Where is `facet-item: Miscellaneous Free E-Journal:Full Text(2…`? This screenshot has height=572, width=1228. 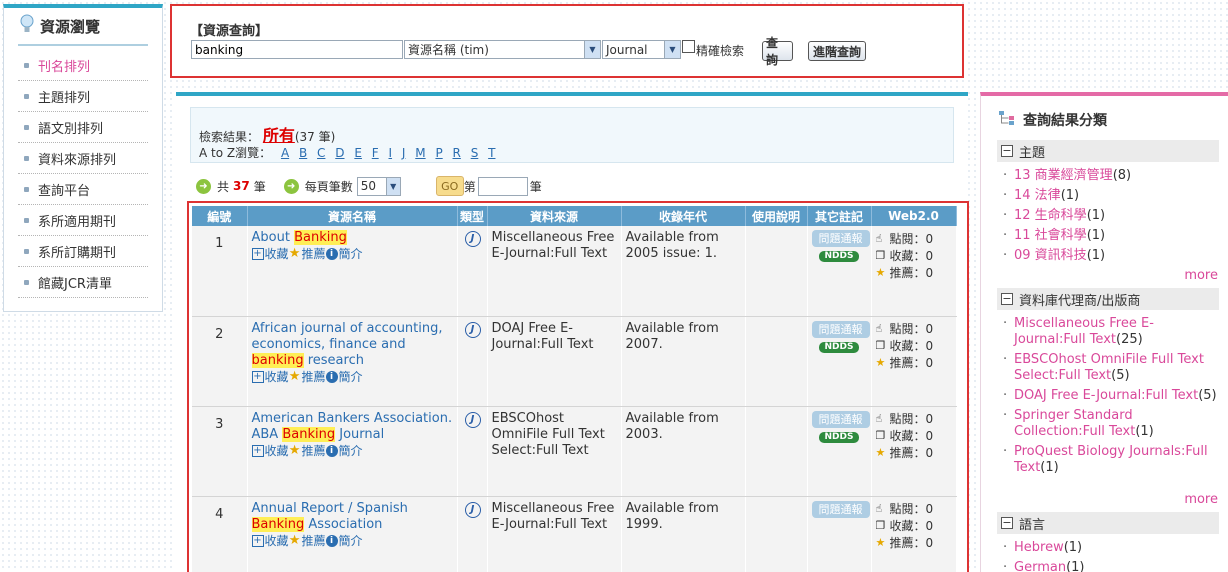 facet-item: Miscellaneous Free E-Journal:Full Text(2… is located at coordinates (1111, 332).